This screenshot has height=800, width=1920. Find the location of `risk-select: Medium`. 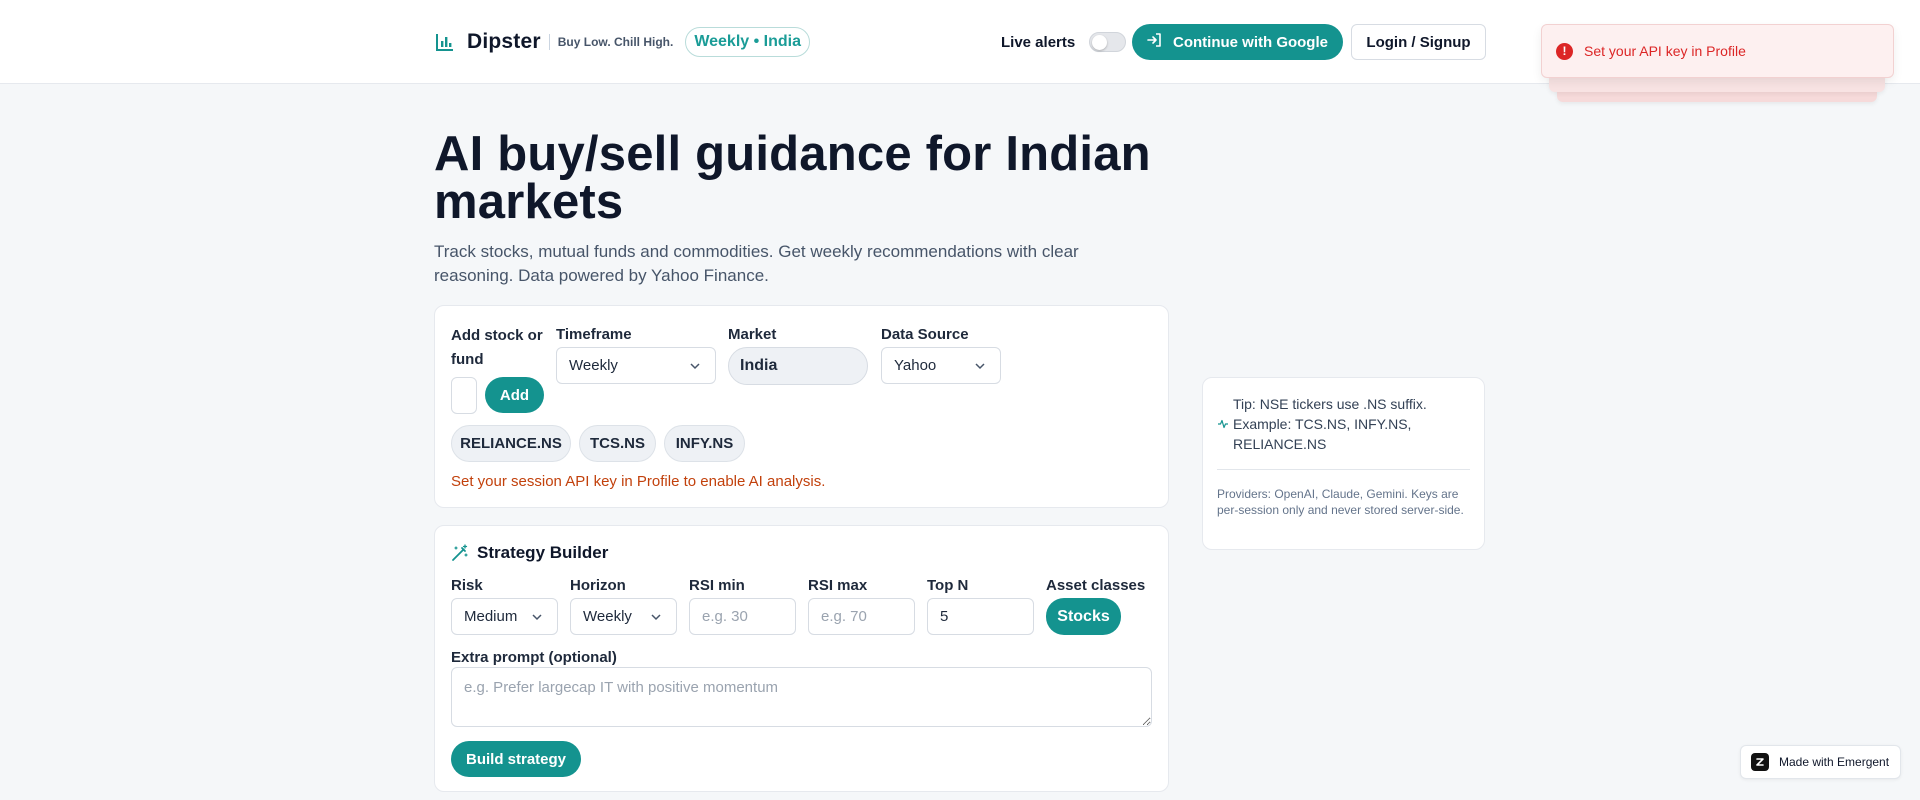

risk-select: Medium is located at coordinates (504, 616).